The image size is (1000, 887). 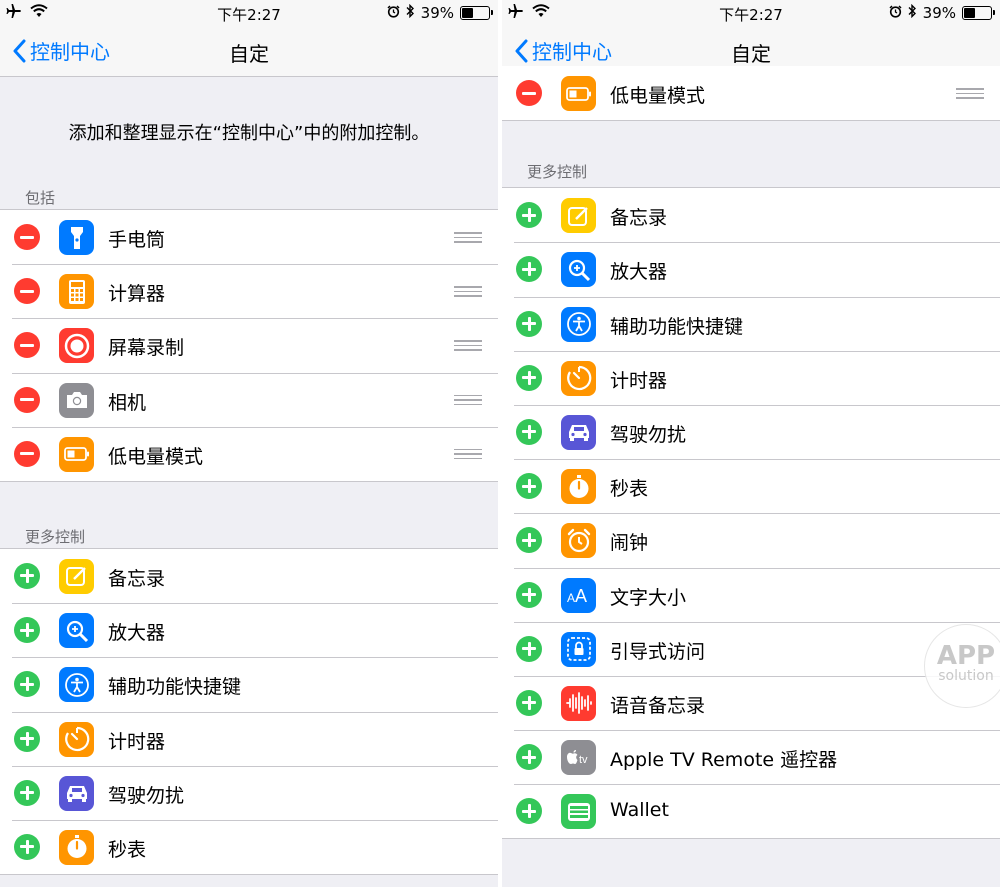 I want to click on section-header-included: 包括, so click(x=40, y=198).